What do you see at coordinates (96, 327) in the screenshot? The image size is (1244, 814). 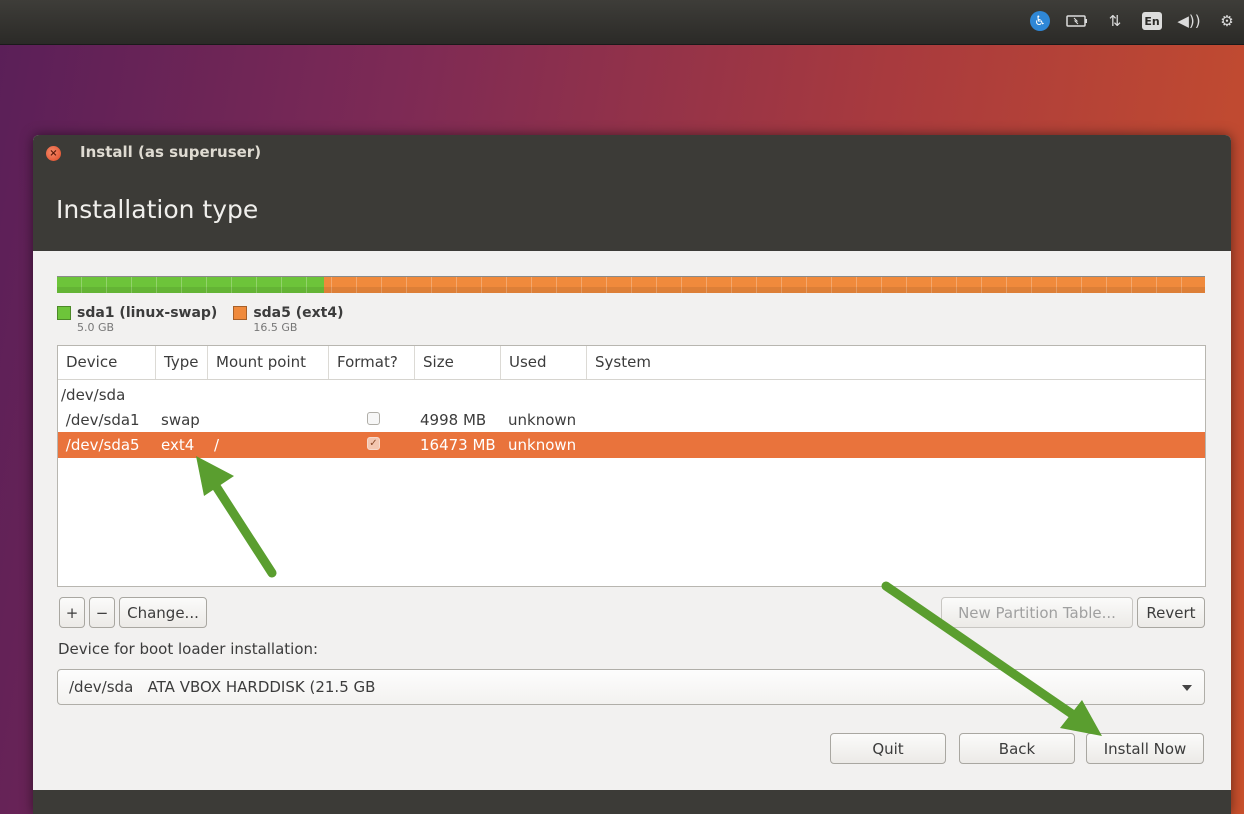 I see `legend-size: 5.0 GB` at bounding box center [96, 327].